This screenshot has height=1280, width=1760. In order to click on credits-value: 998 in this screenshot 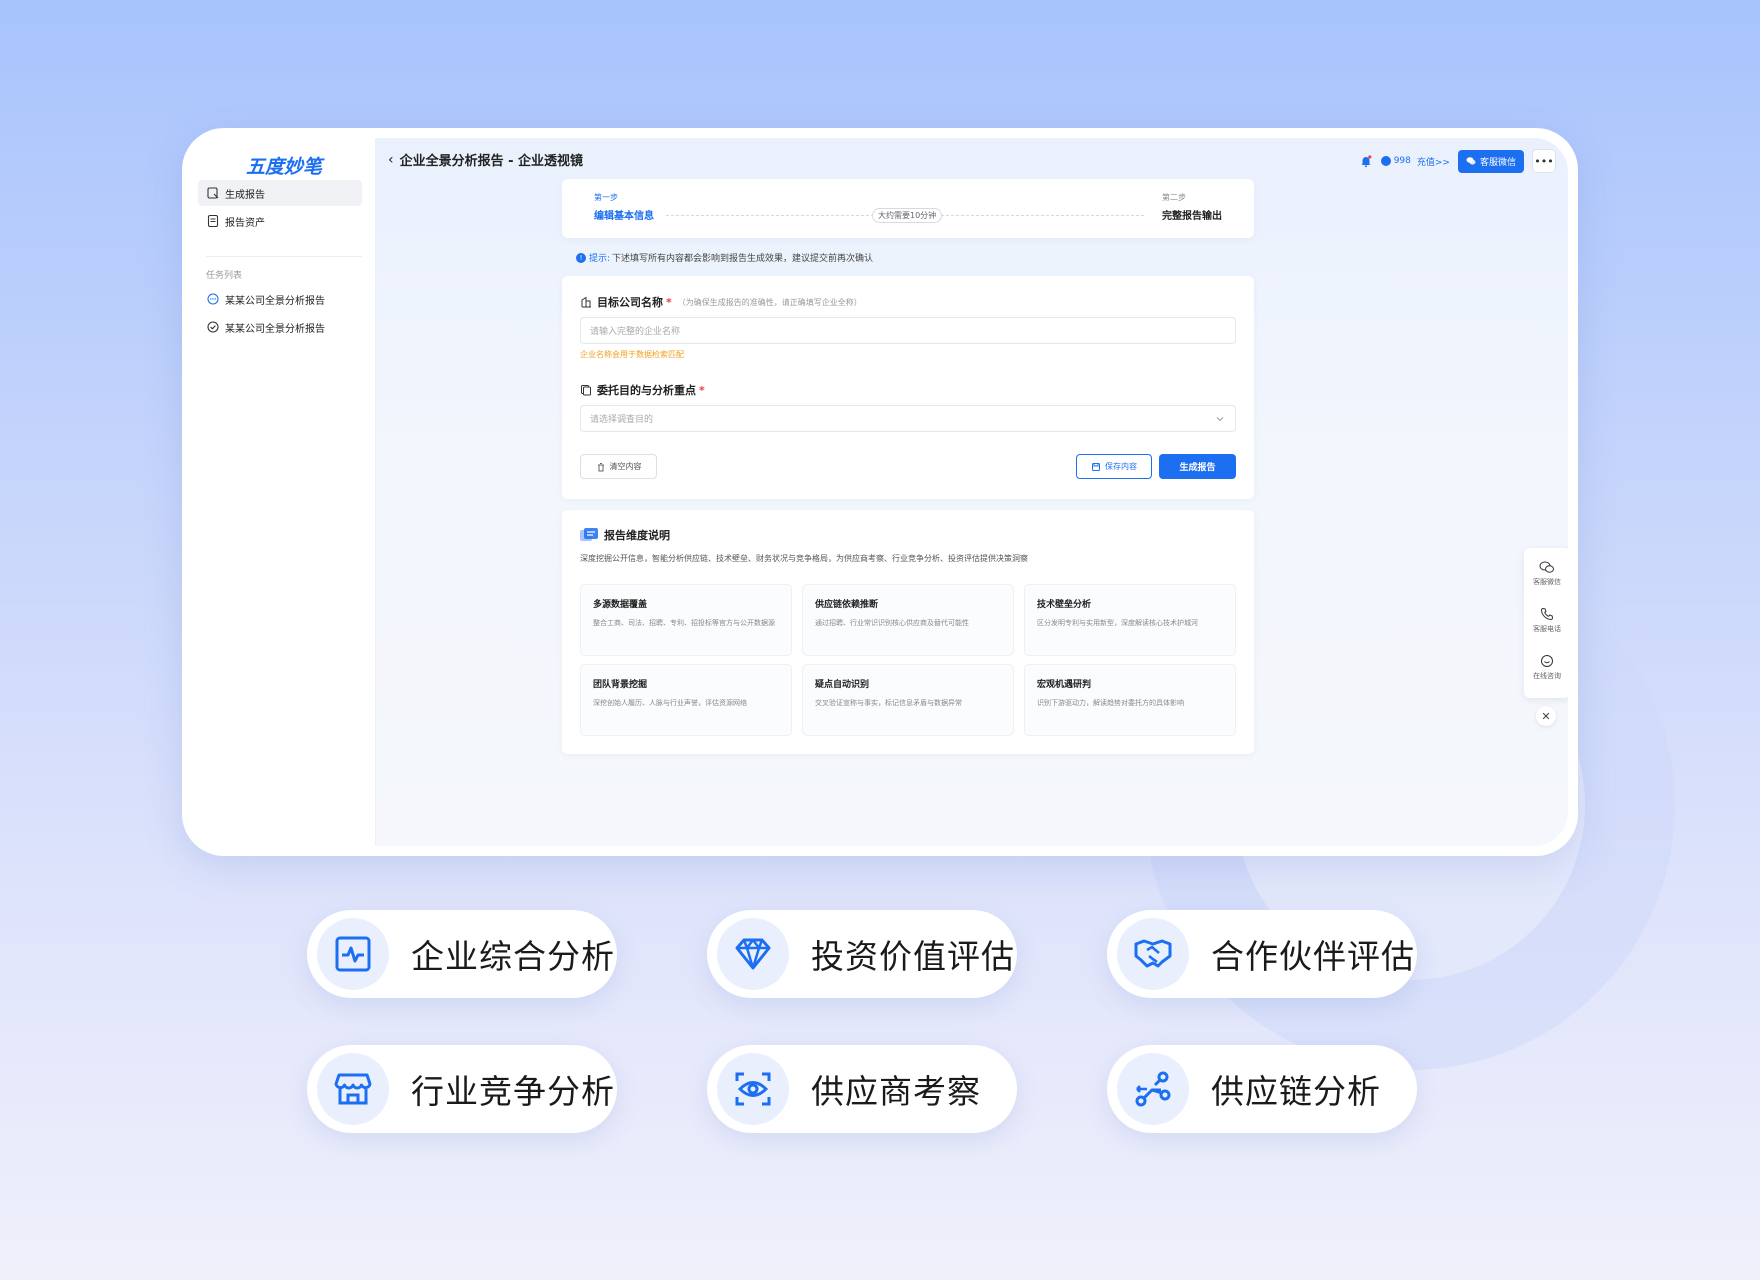, I will do `click(1402, 161)`.